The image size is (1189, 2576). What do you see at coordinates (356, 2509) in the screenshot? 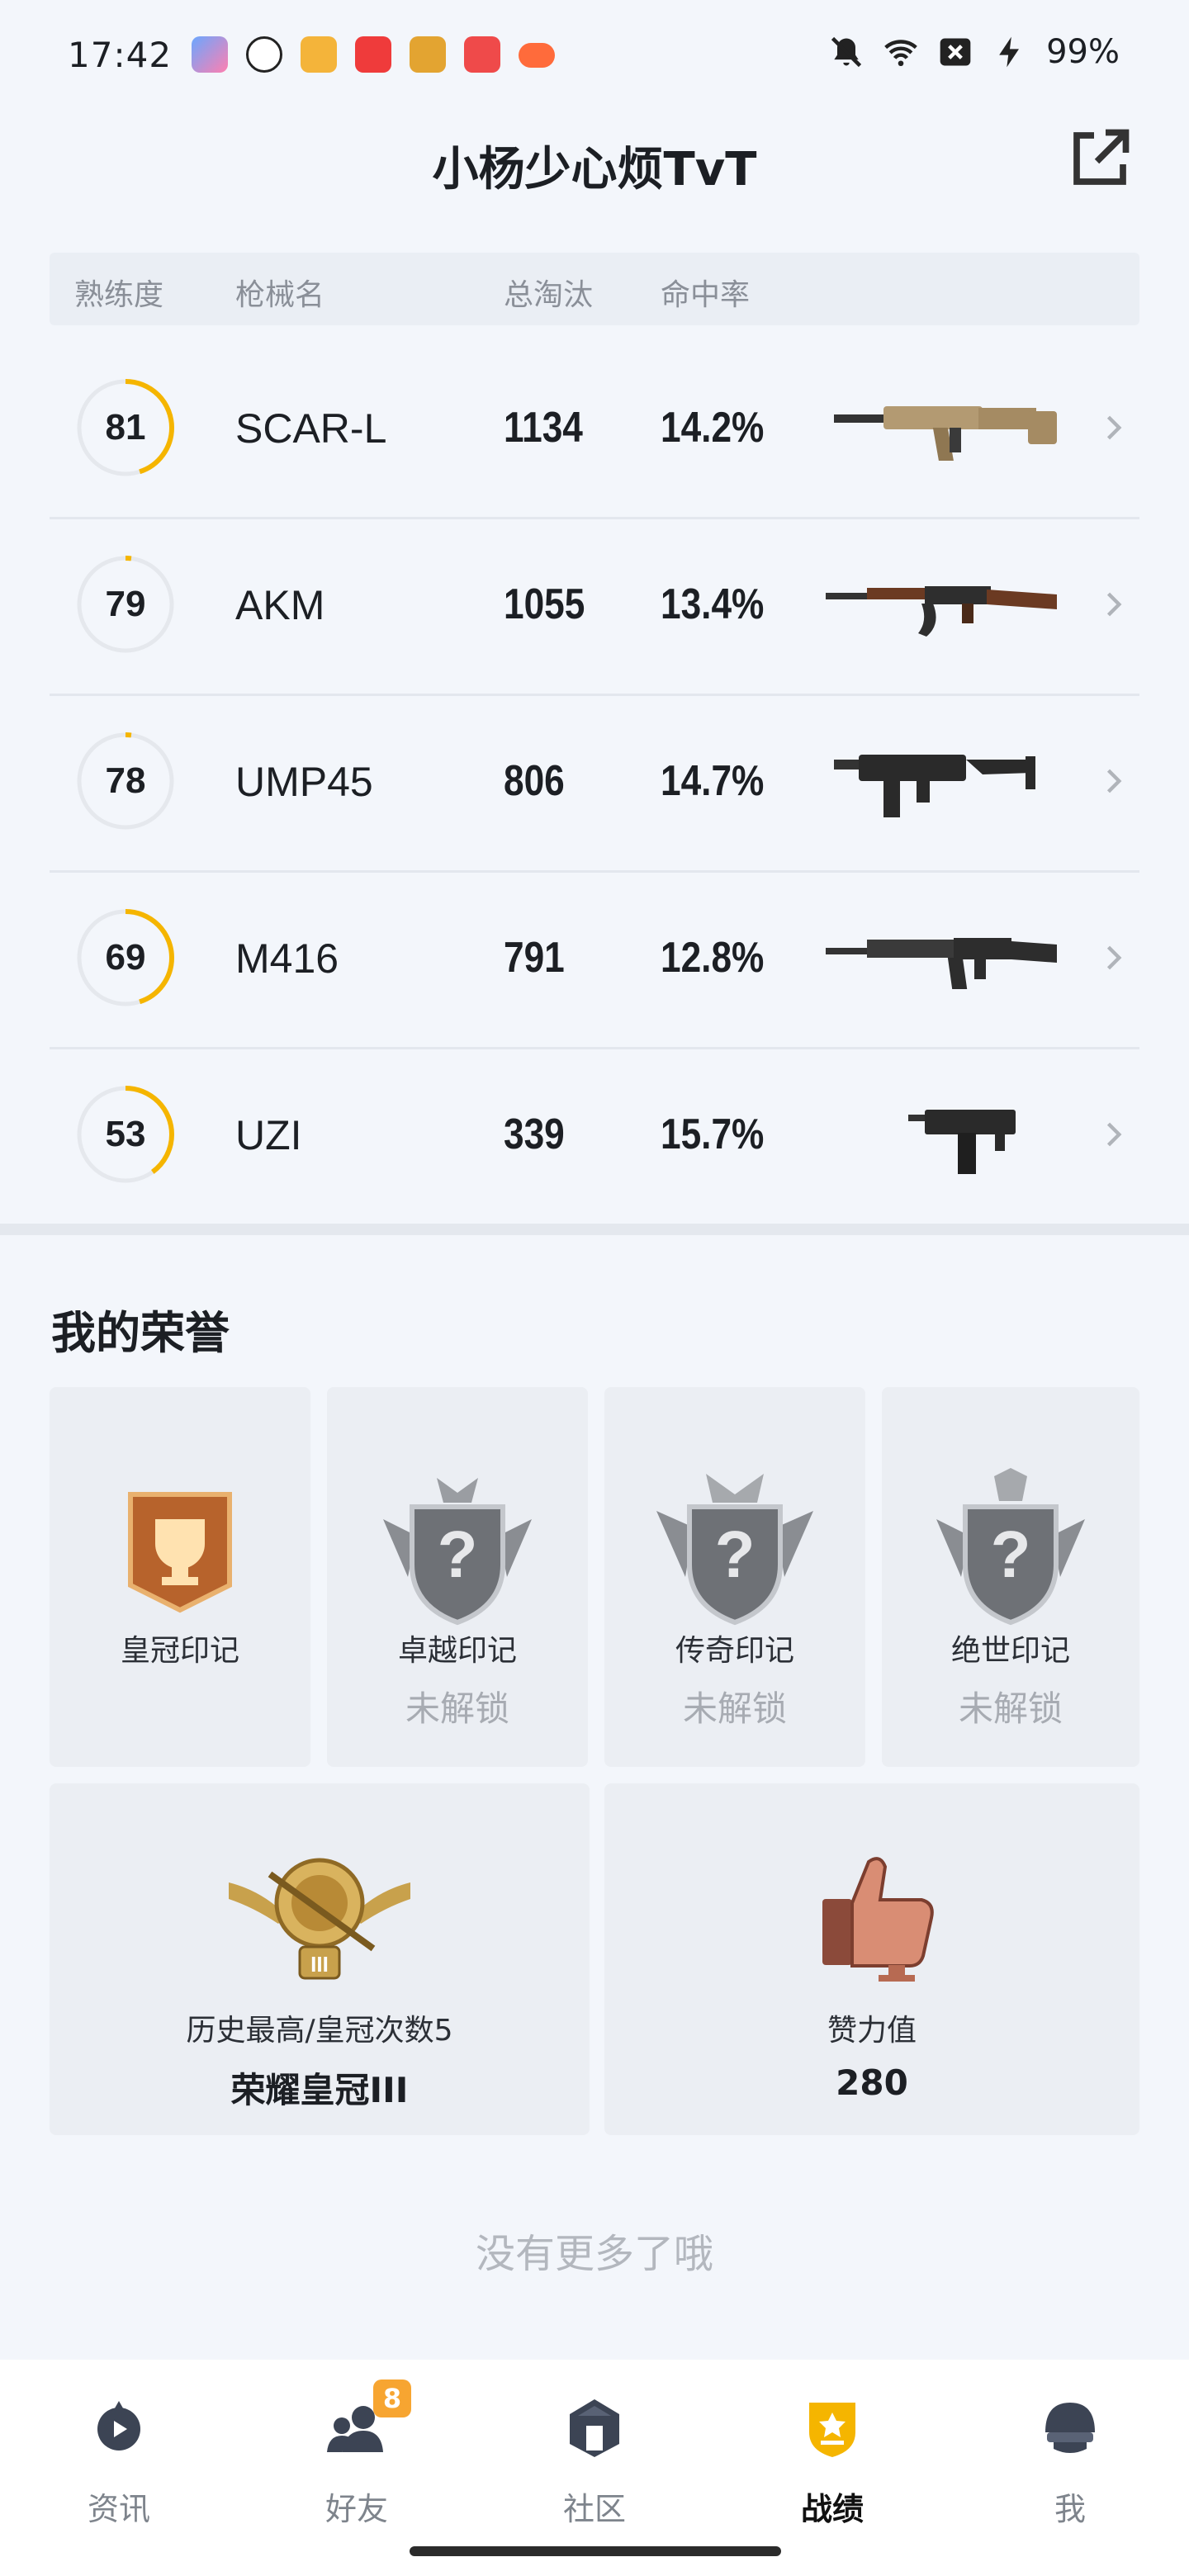
I see `nav-friends-label: 好友` at bounding box center [356, 2509].